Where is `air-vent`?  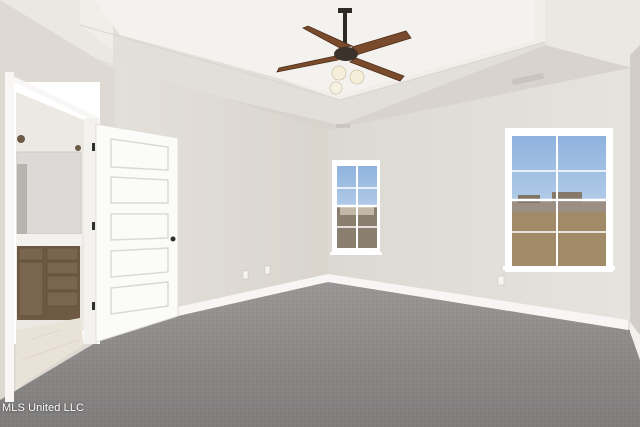
air-vent is located at coordinates (528, 79).